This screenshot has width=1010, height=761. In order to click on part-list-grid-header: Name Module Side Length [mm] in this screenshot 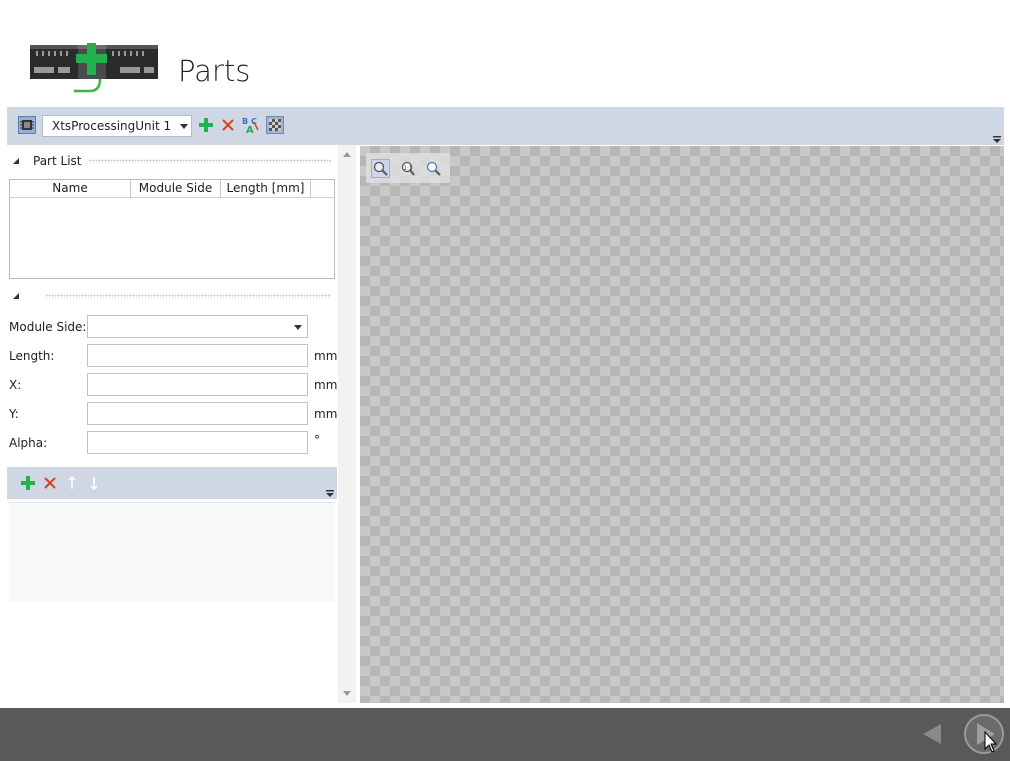, I will do `click(172, 189)`.